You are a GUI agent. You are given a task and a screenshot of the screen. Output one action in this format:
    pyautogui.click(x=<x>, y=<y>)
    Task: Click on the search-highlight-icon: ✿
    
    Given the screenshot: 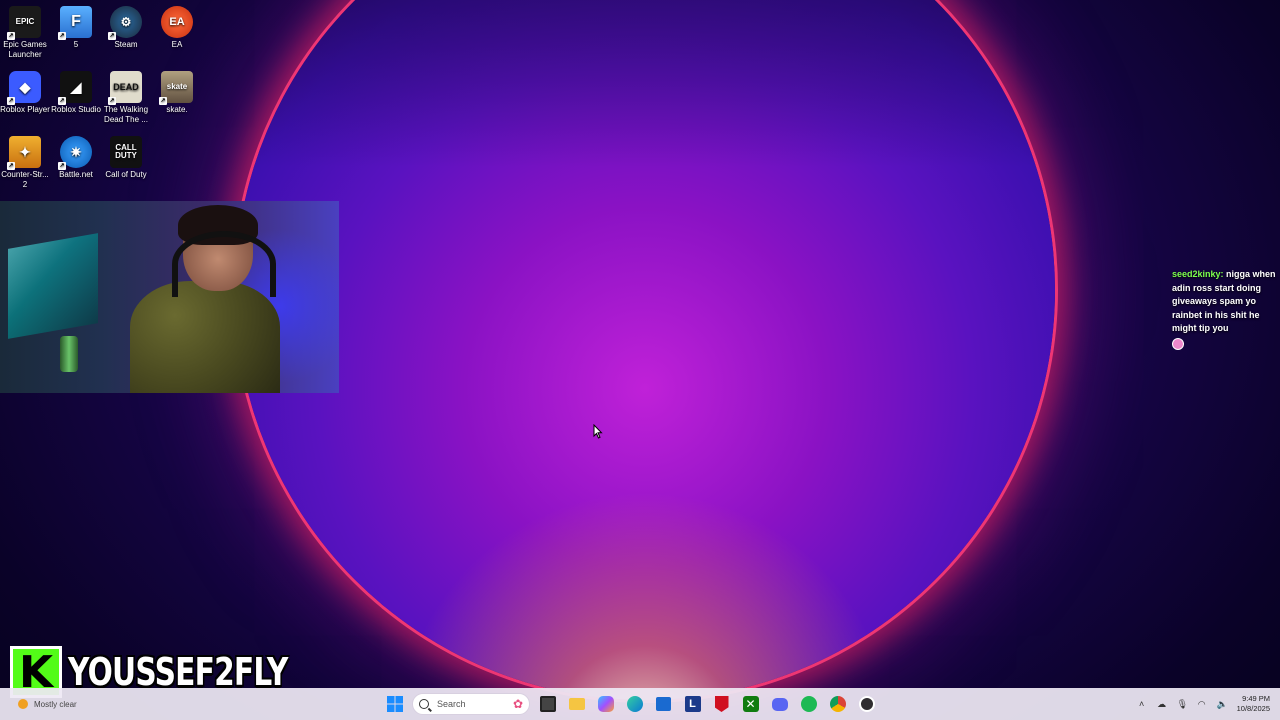 What is the action you would take?
    pyautogui.click(x=517, y=704)
    